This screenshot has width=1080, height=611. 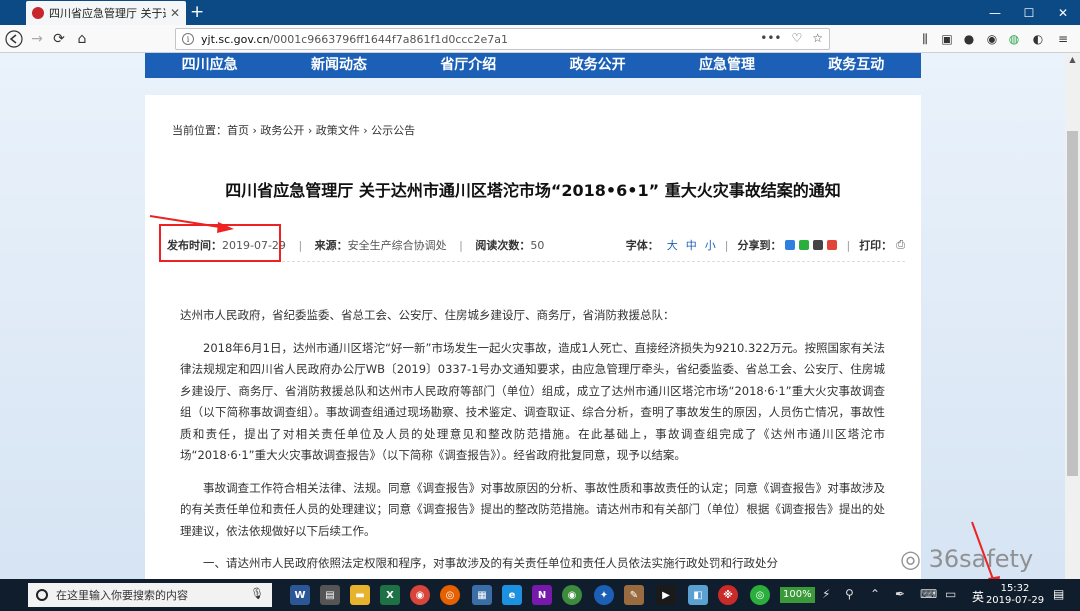 What do you see at coordinates (691, 245) in the screenshot?
I see `font-medium-link: 中` at bounding box center [691, 245].